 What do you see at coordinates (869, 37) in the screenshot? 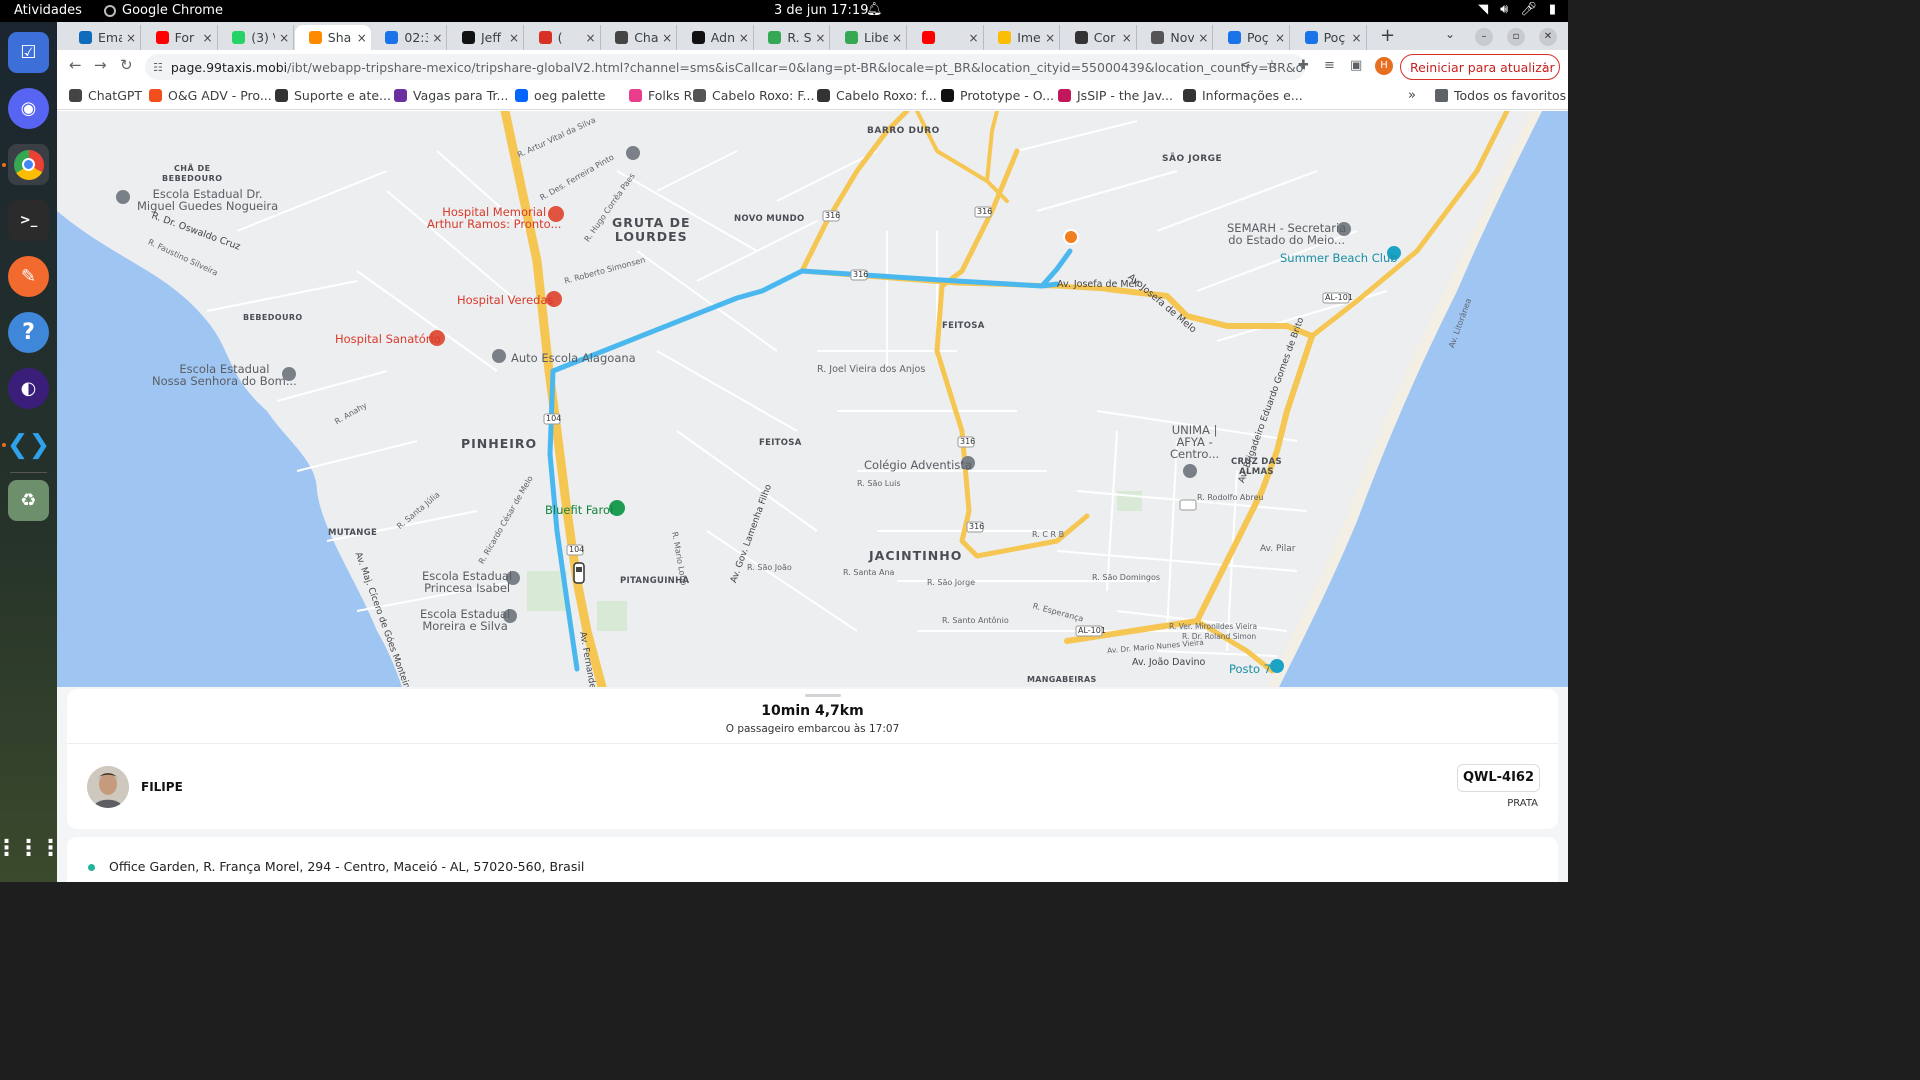
I see `tab-10: Libe ×` at bounding box center [869, 37].